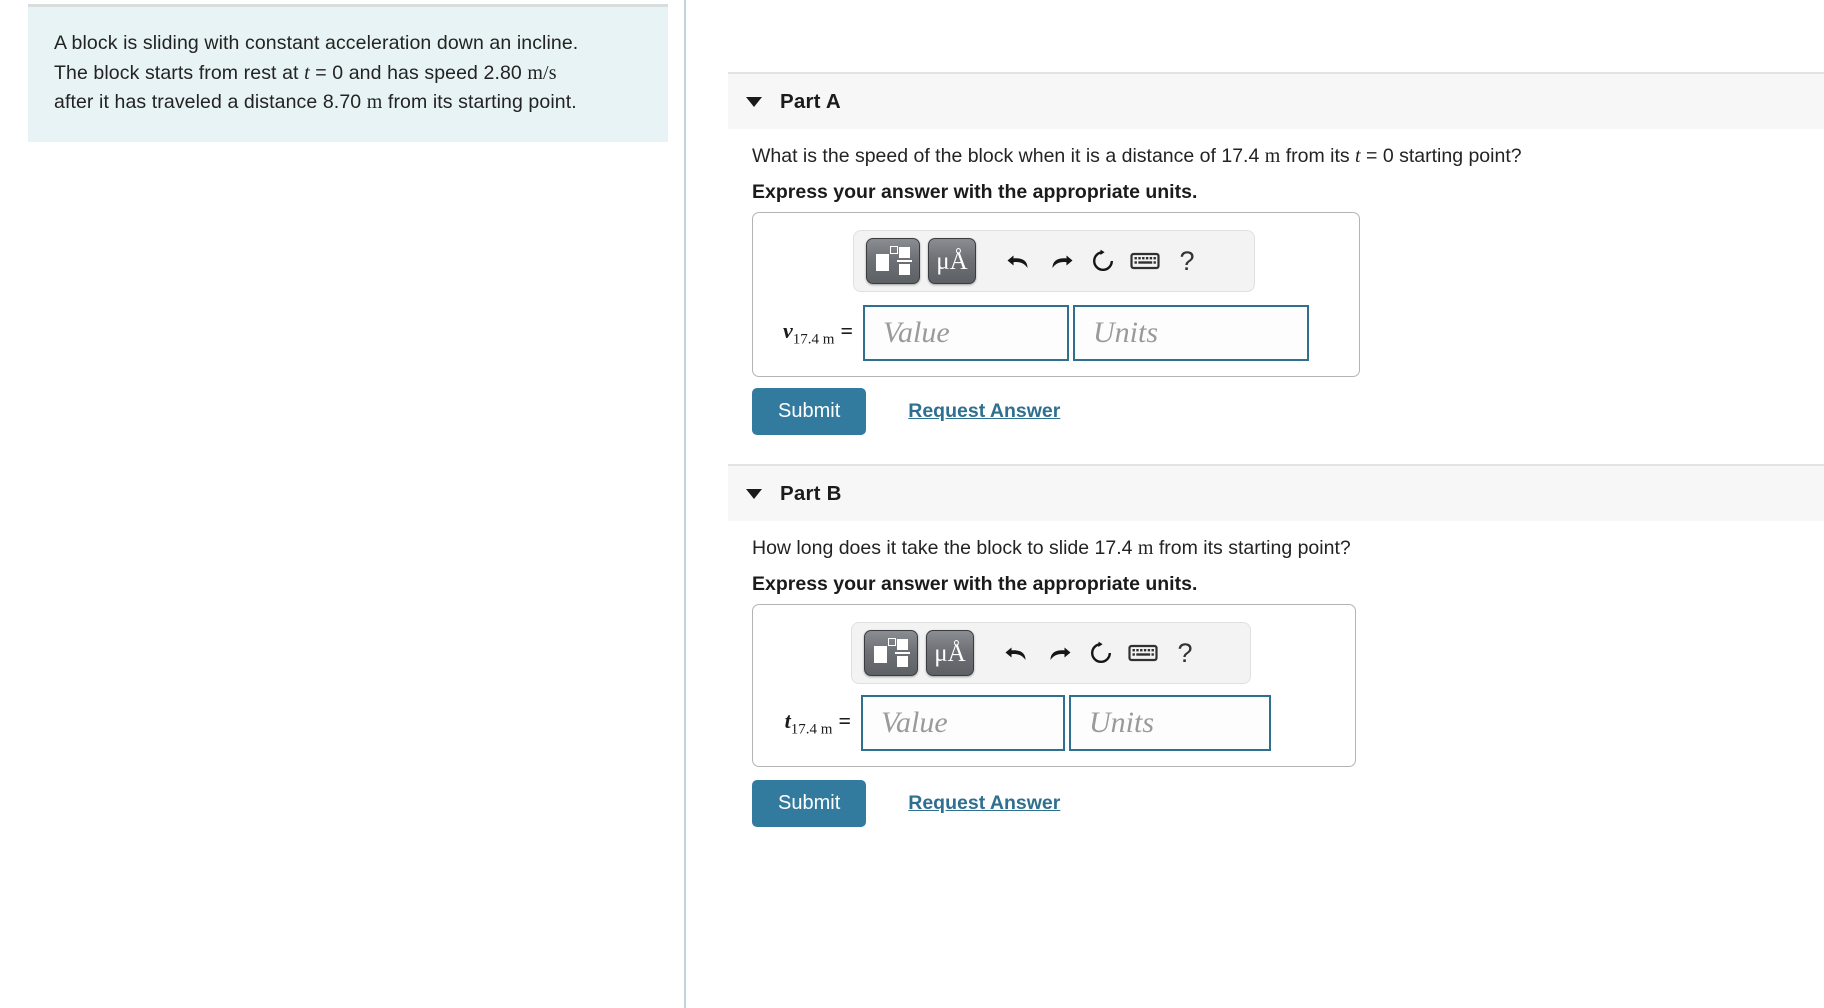  Describe the element at coordinates (1252, 548) in the screenshot. I see `qb-part-2: from its starting point?` at that location.